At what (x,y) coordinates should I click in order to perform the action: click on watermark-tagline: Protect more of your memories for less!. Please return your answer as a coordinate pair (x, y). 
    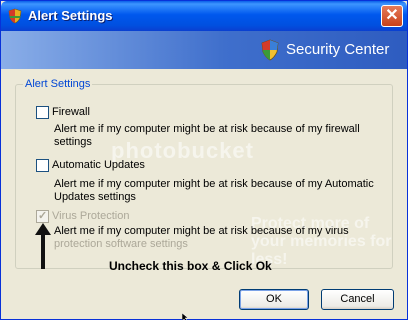
    Looking at the image, I should click on (321, 241).